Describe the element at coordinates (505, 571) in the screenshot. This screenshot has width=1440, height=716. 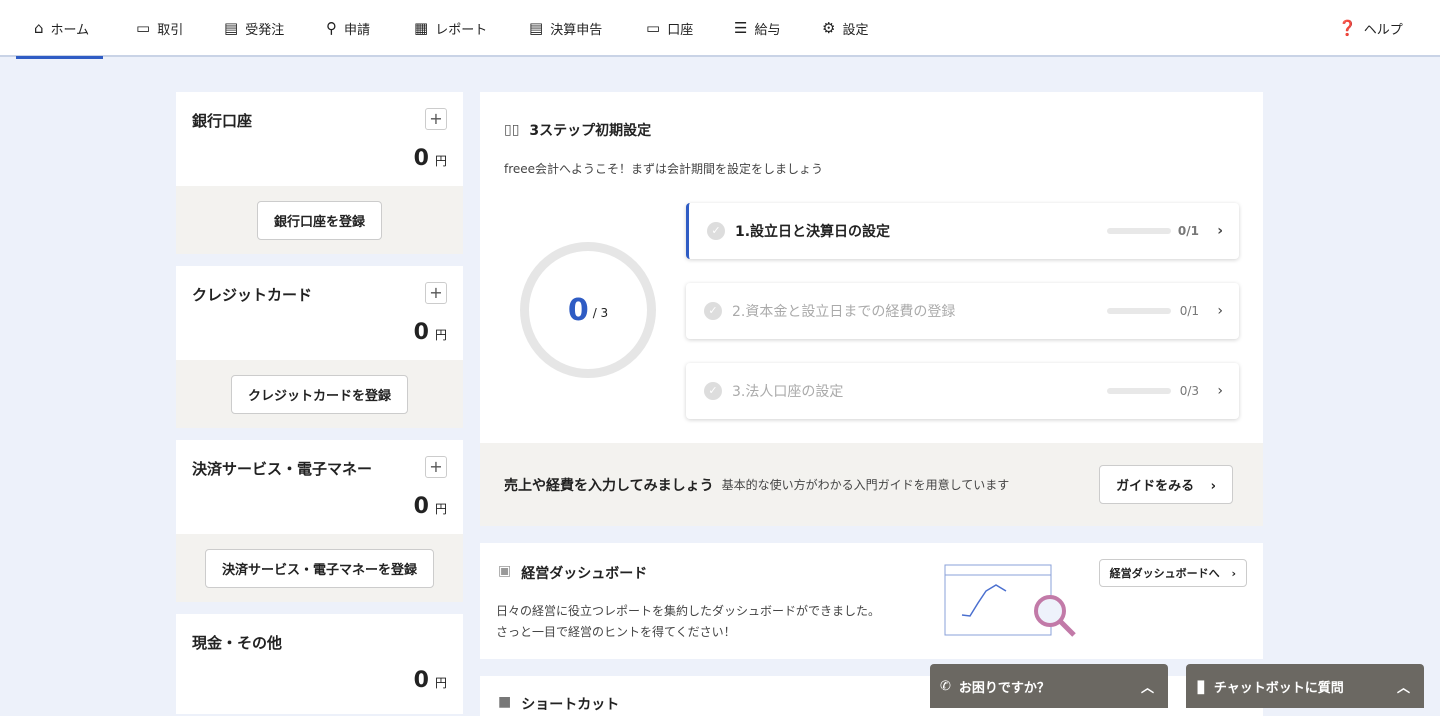
I see `chart-icon: ▣` at that location.